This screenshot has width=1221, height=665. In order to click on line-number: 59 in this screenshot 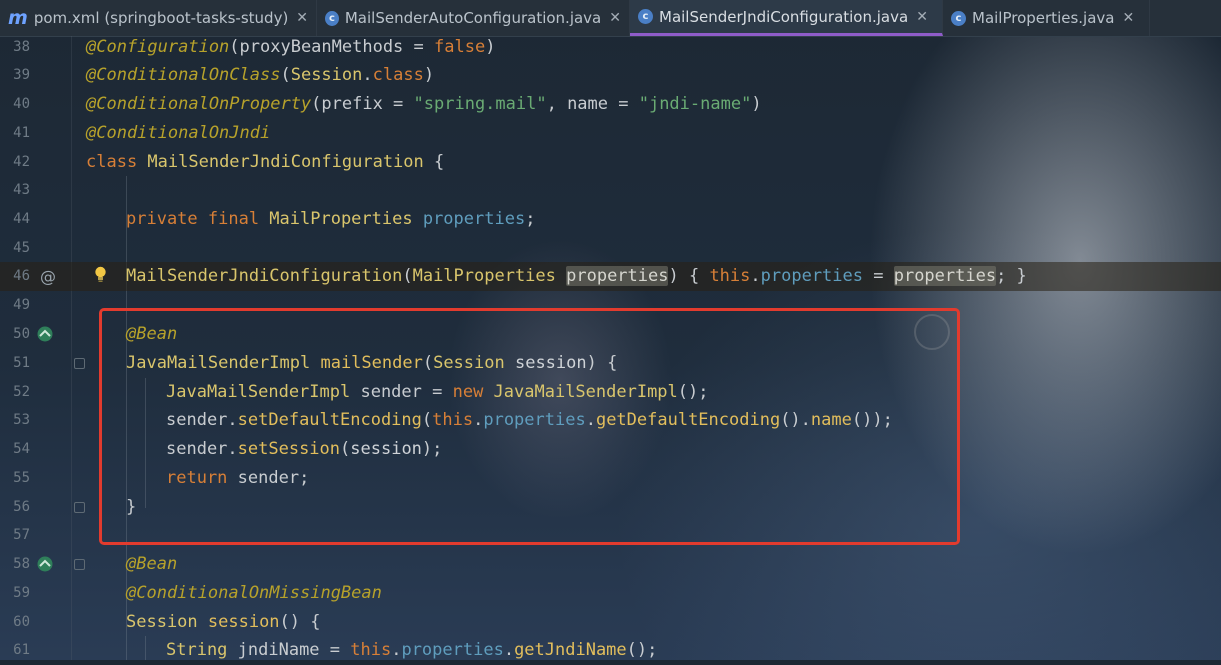, I will do `click(21, 593)`.